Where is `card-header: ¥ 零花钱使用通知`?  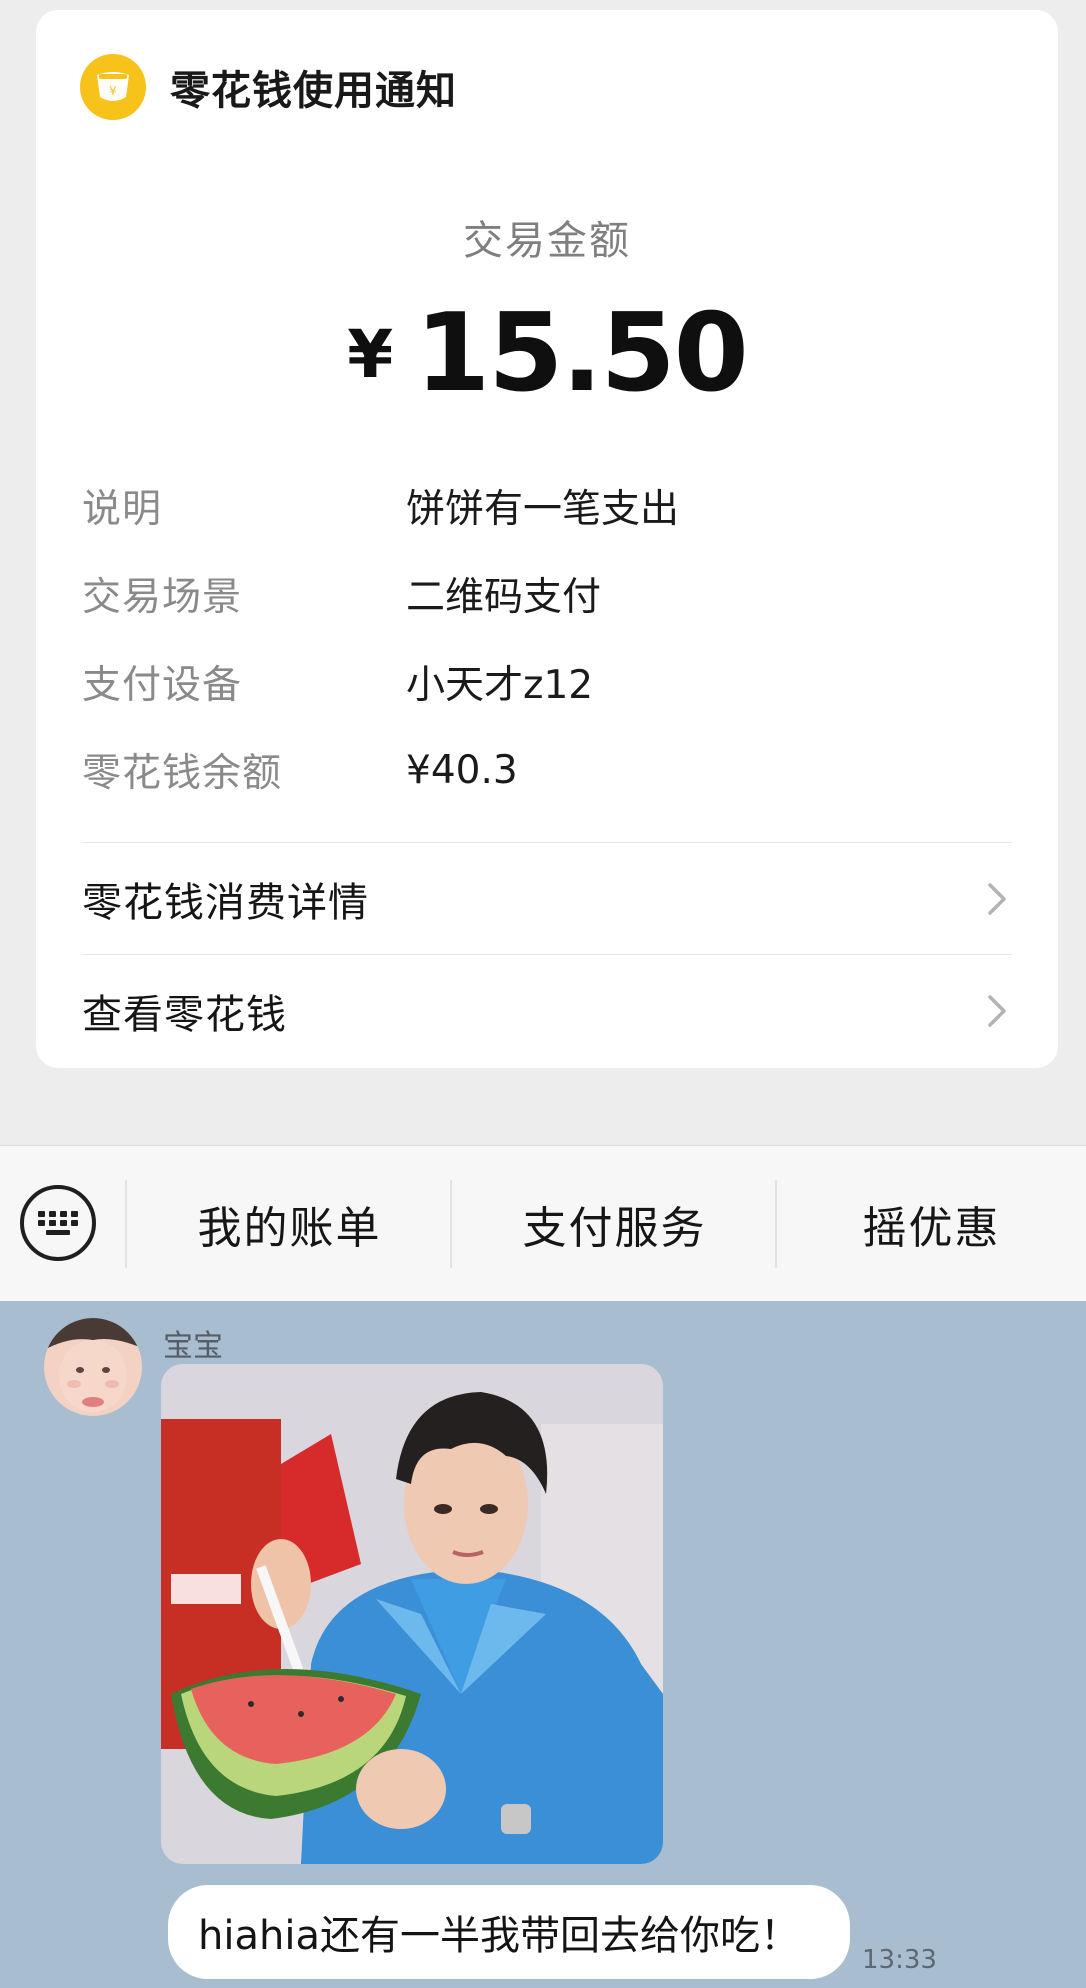
card-header: ¥ 零花钱使用通知 is located at coordinates (268, 87).